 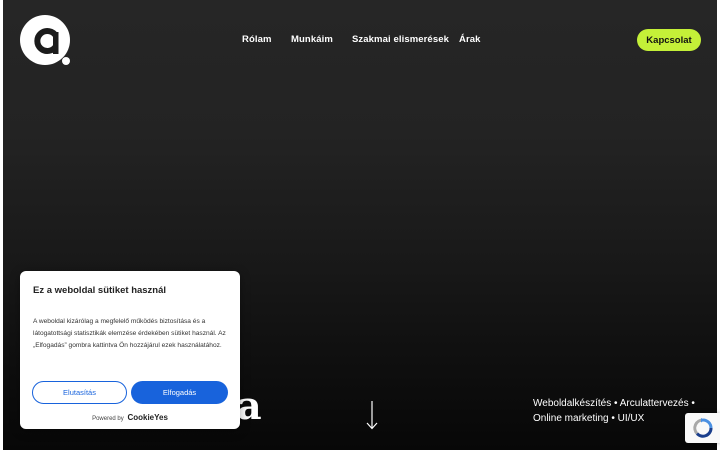 What do you see at coordinates (400, 39) in the screenshot?
I see `nav-item-szakmai-elismeresek: Szakmai elismerések` at bounding box center [400, 39].